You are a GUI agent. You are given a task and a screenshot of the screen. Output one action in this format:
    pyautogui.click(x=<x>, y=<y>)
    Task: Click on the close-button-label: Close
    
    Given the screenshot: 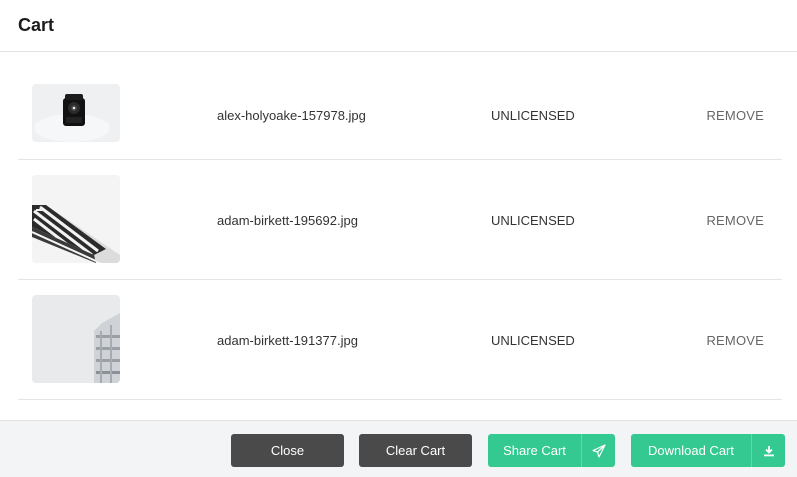 What is the action you would take?
    pyautogui.click(x=287, y=450)
    